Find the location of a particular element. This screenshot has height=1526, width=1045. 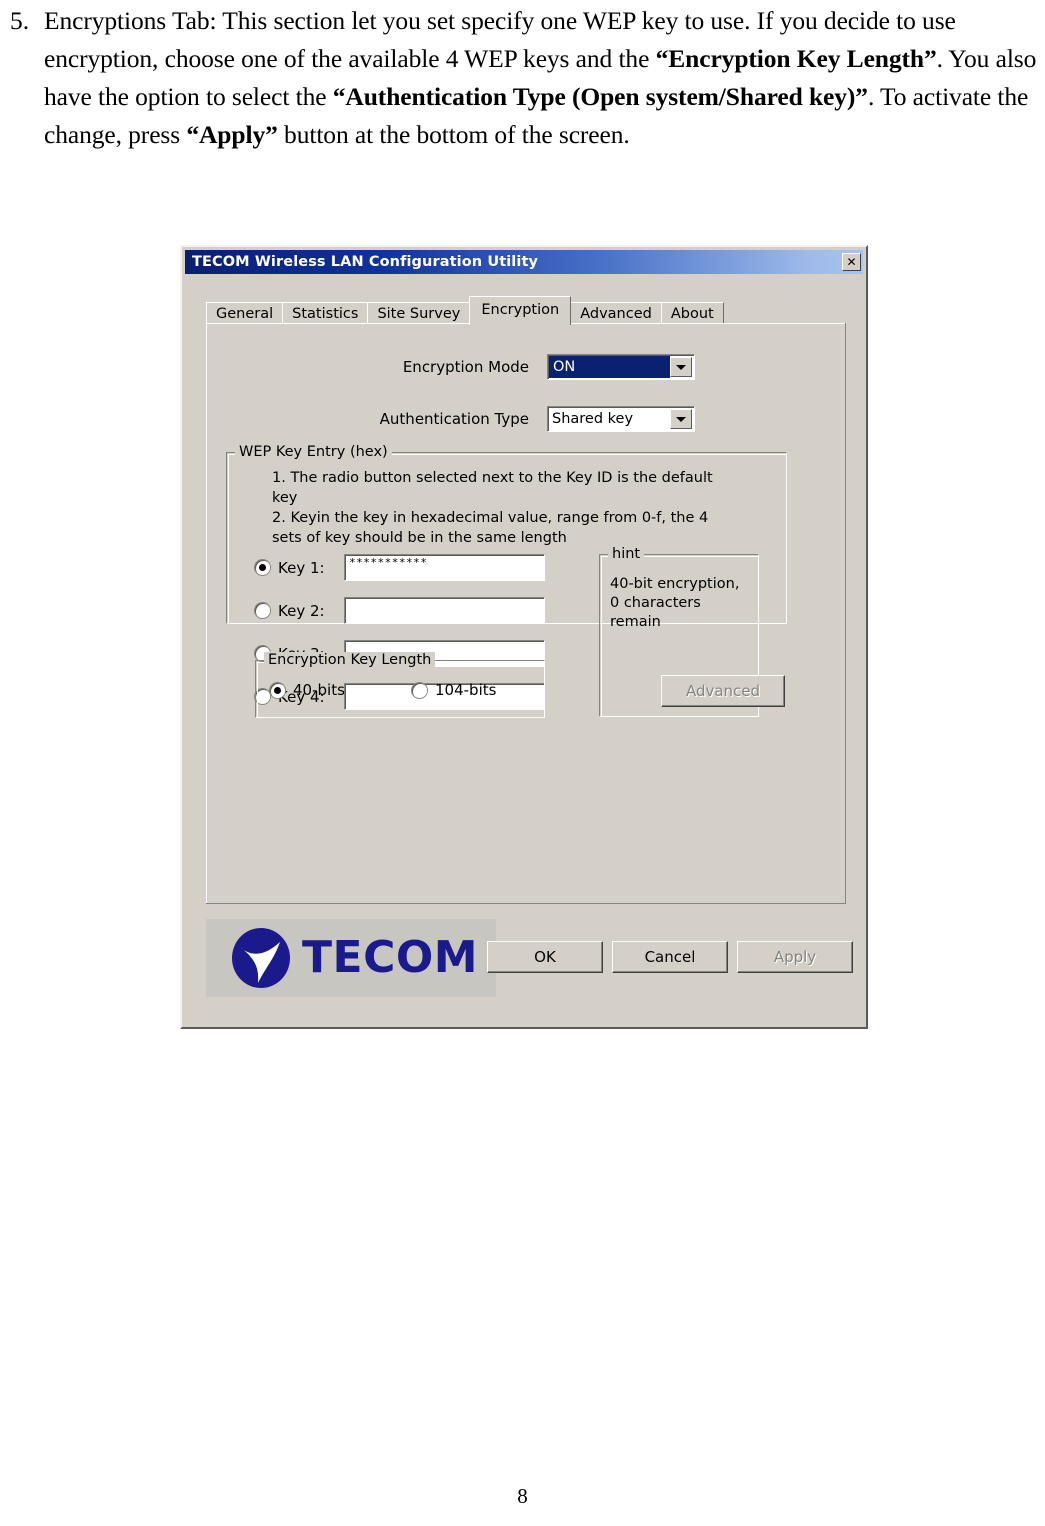

wep-key-entry-group-title: WEP Key Entry (hex) is located at coordinates (313, 452).